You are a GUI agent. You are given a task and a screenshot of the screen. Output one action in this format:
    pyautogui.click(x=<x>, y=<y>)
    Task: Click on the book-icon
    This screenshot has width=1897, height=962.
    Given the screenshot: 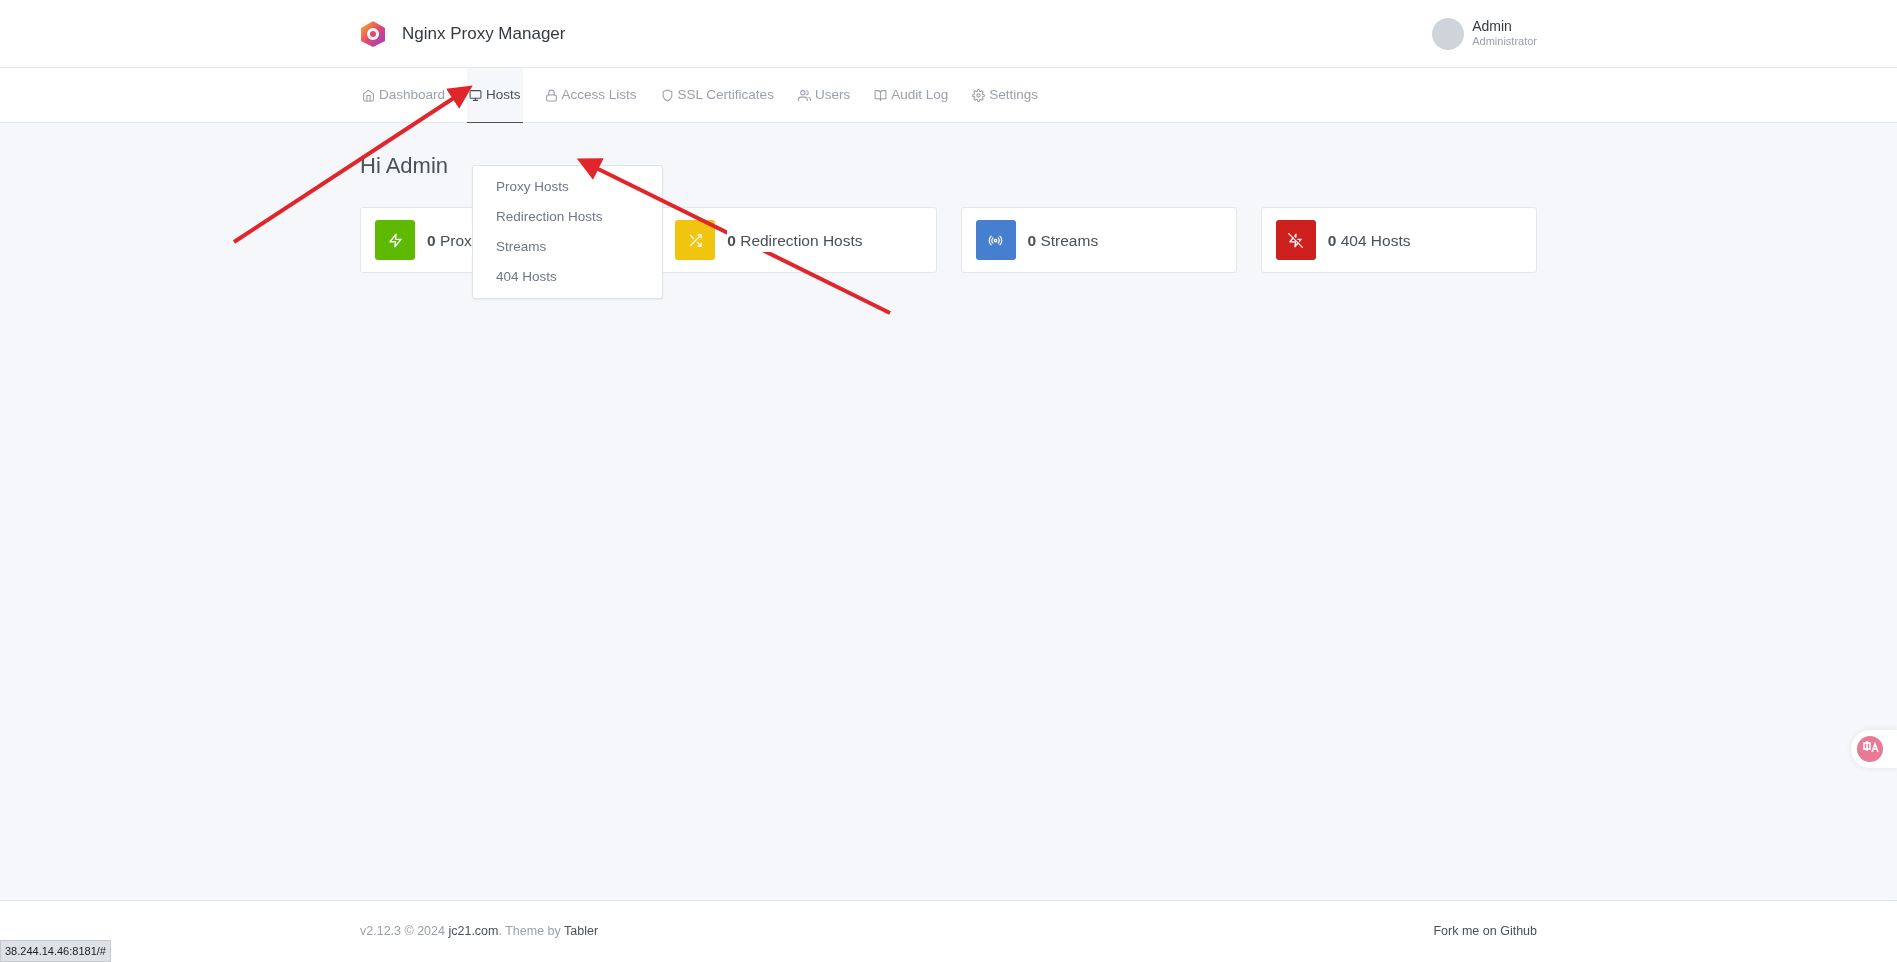 What is the action you would take?
    pyautogui.click(x=881, y=95)
    